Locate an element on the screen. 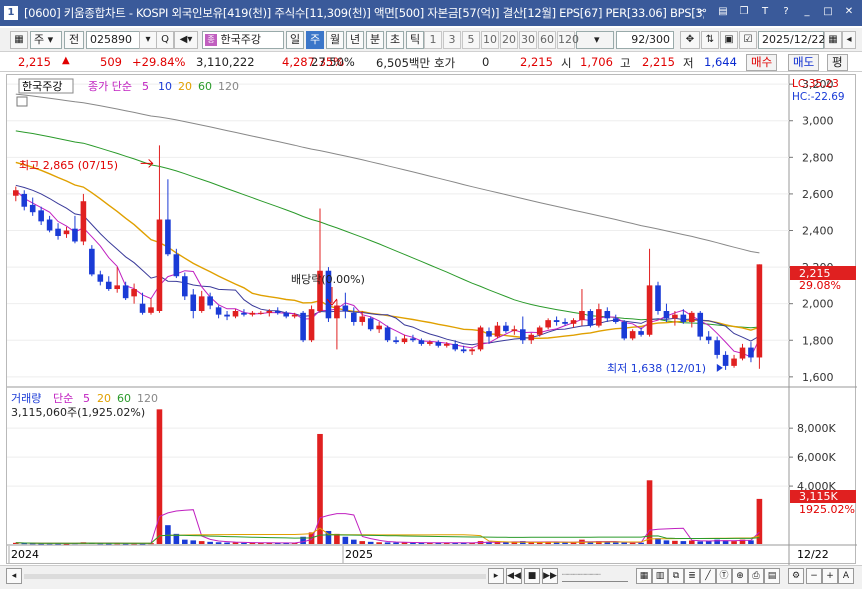 This screenshot has width=862, height=589. text-tool-icon: Ⓣ is located at coordinates (724, 576).